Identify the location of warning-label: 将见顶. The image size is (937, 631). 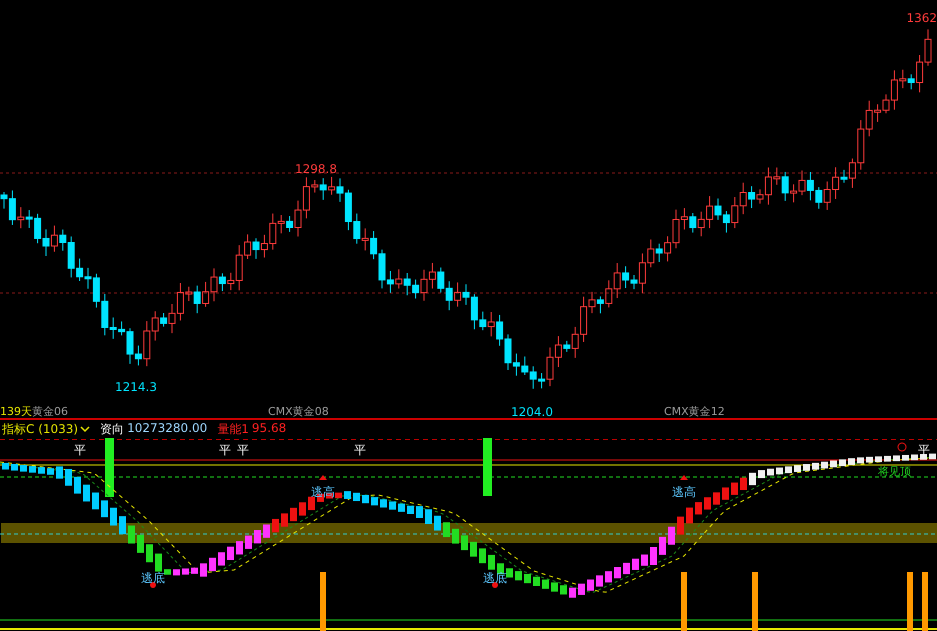
(894, 471).